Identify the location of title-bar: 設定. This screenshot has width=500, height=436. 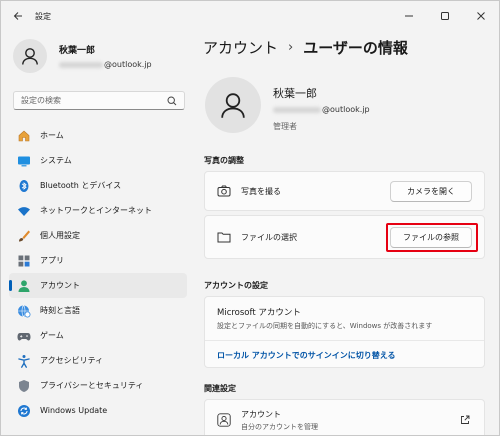
(250, 16).